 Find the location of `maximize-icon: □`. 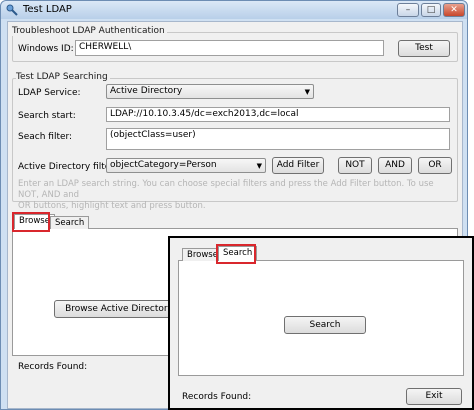

maximize-icon: □ is located at coordinates (431, 10).